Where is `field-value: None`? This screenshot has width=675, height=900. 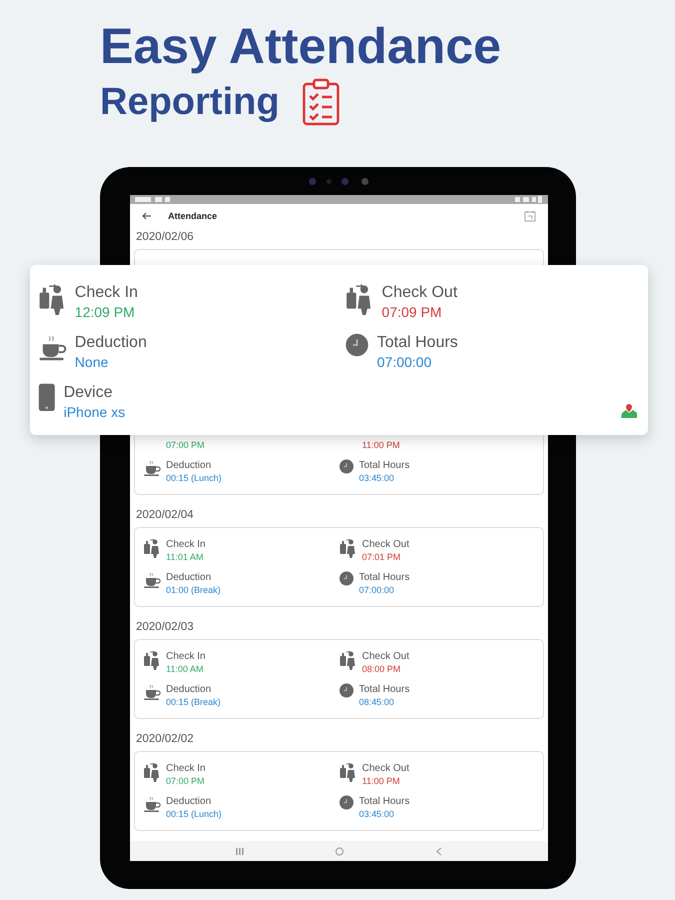
field-value: None is located at coordinates (92, 362).